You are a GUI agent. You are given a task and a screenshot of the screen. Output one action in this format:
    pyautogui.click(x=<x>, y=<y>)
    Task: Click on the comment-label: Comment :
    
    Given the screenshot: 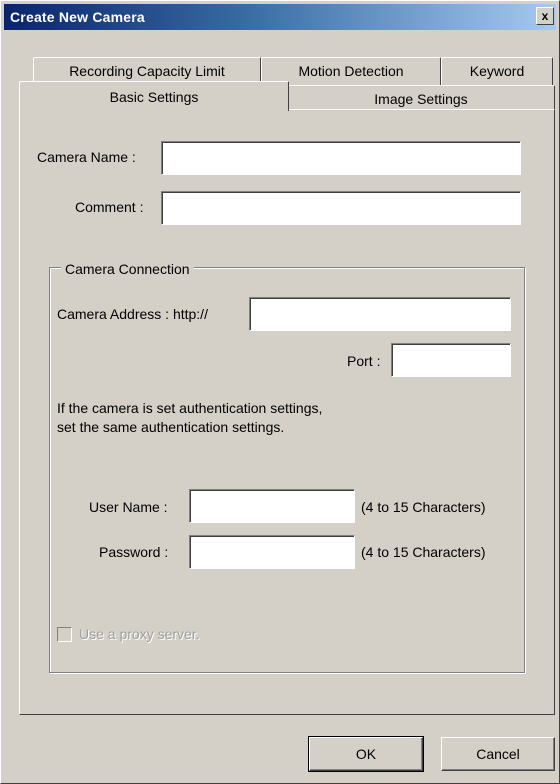 What is the action you would take?
    pyautogui.click(x=109, y=207)
    